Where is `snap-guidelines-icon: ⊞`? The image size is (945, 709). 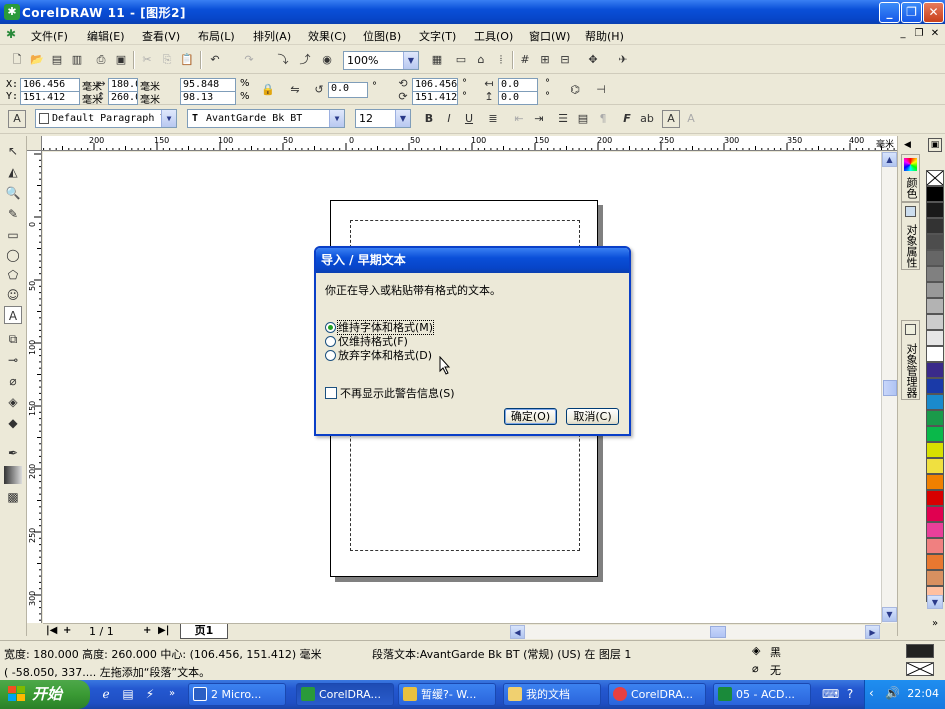 snap-guidelines-icon: ⊞ is located at coordinates (545, 60).